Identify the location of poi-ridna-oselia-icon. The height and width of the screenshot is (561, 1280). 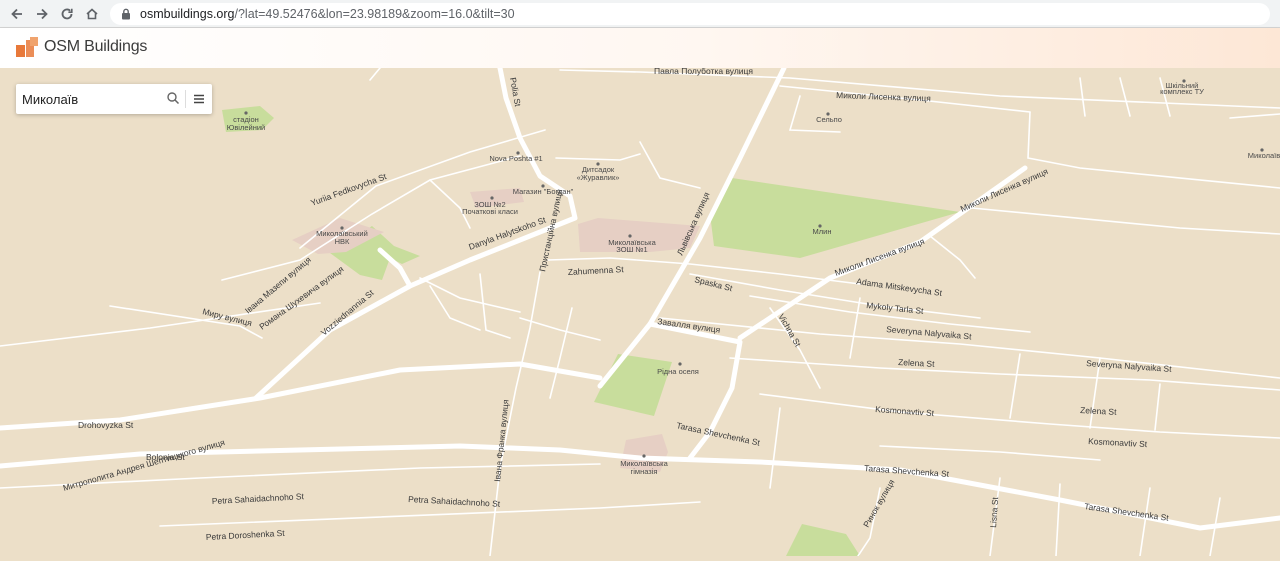
(680, 364).